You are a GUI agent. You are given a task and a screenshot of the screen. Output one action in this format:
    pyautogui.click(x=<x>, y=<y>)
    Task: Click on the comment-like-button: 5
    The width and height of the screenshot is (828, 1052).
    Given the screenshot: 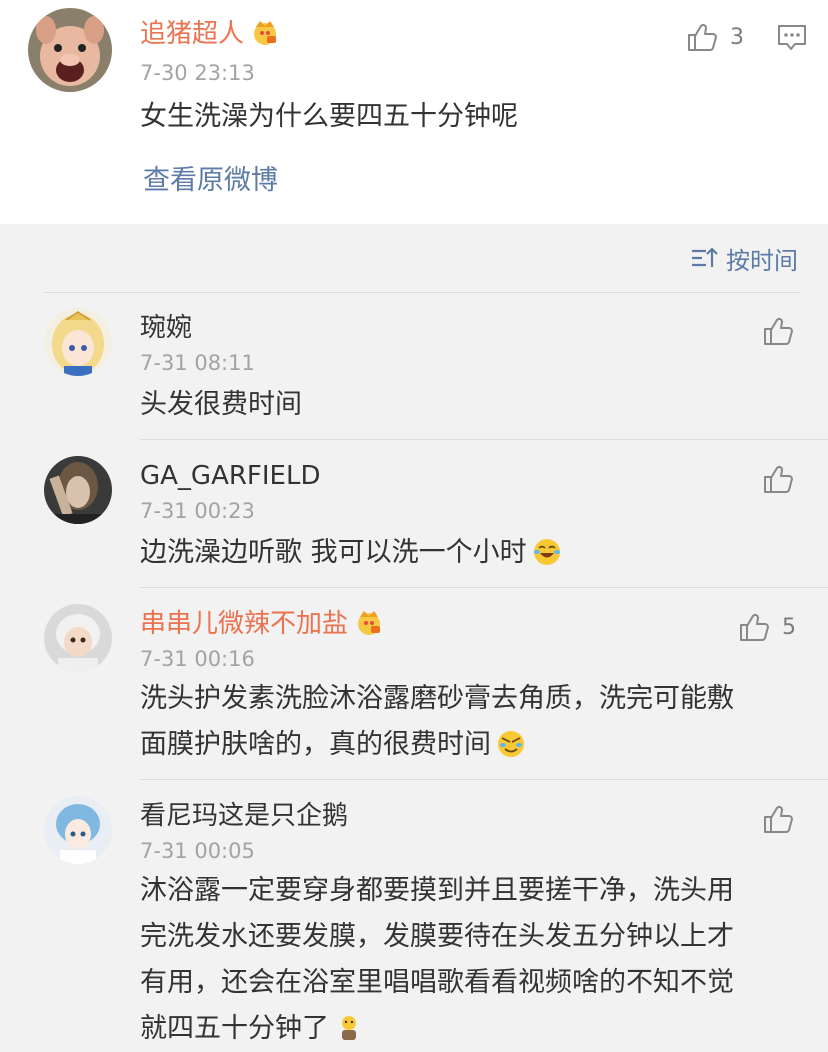 What is the action you would take?
    pyautogui.click(x=767, y=627)
    